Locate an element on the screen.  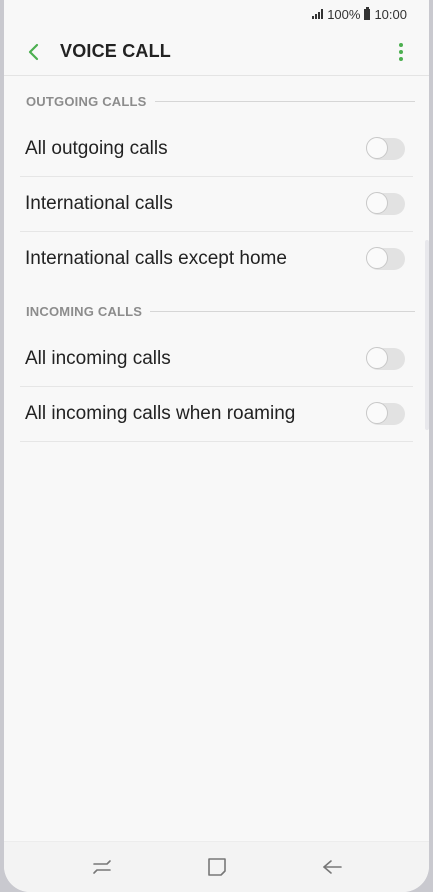
signal-icon is located at coordinates (318, 14).